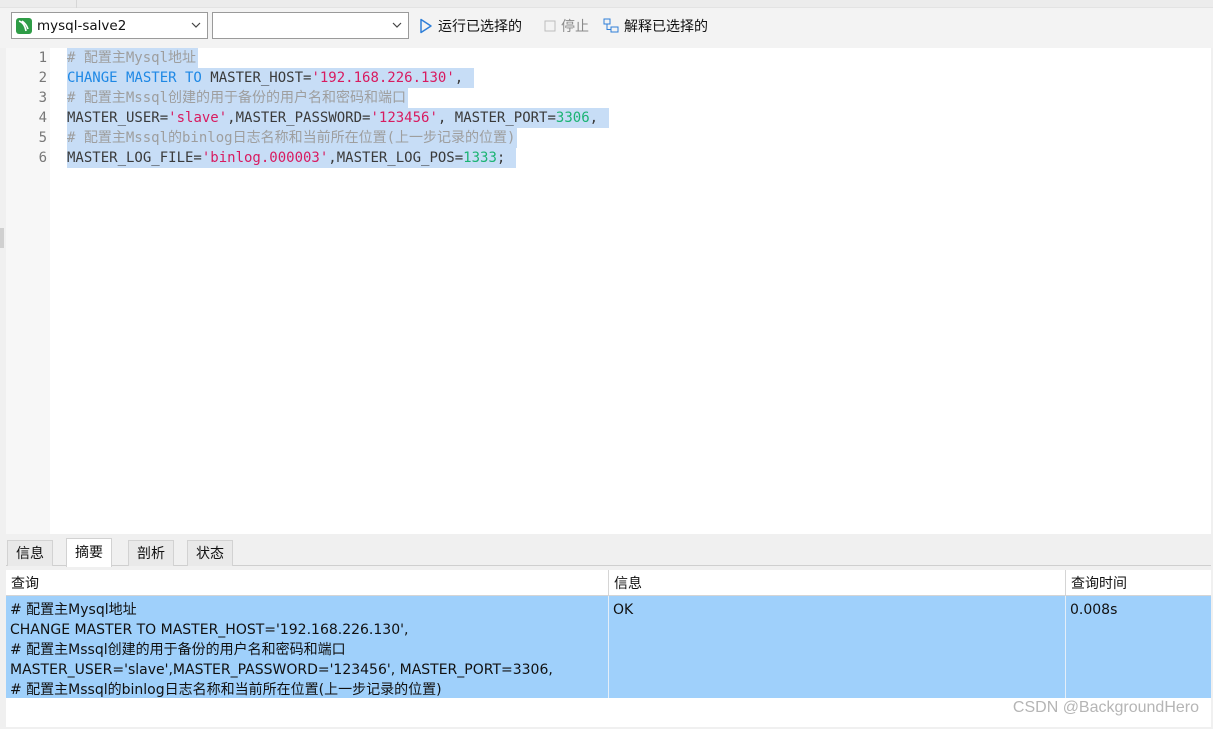  What do you see at coordinates (1094, 610) in the screenshot?
I see `time-value: 0.008s` at bounding box center [1094, 610].